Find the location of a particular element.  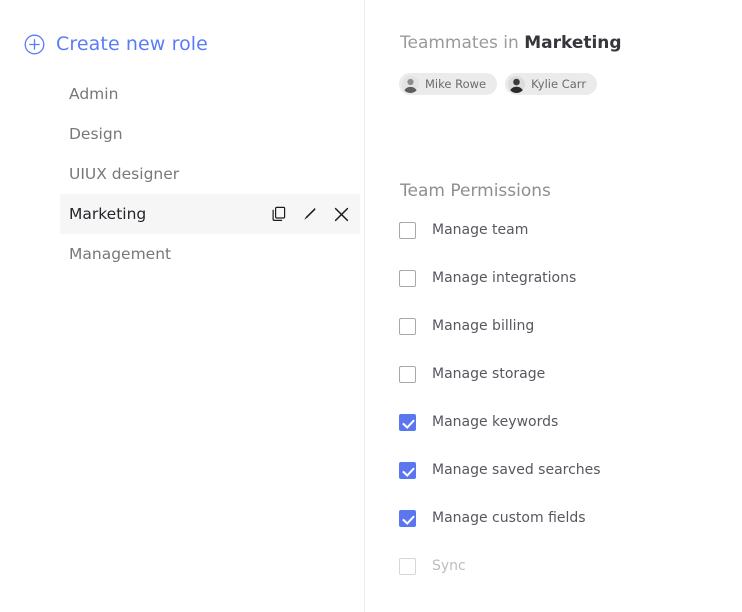

permission-label: Manage saved searches is located at coordinates (516, 470).